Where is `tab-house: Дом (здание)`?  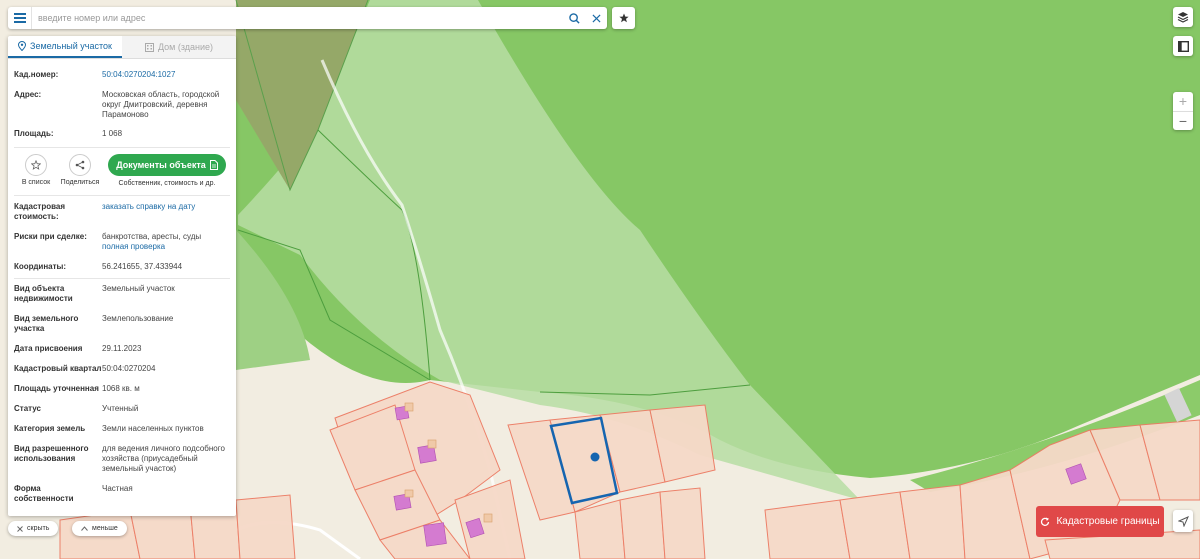 tab-house: Дом (здание) is located at coordinates (179, 47).